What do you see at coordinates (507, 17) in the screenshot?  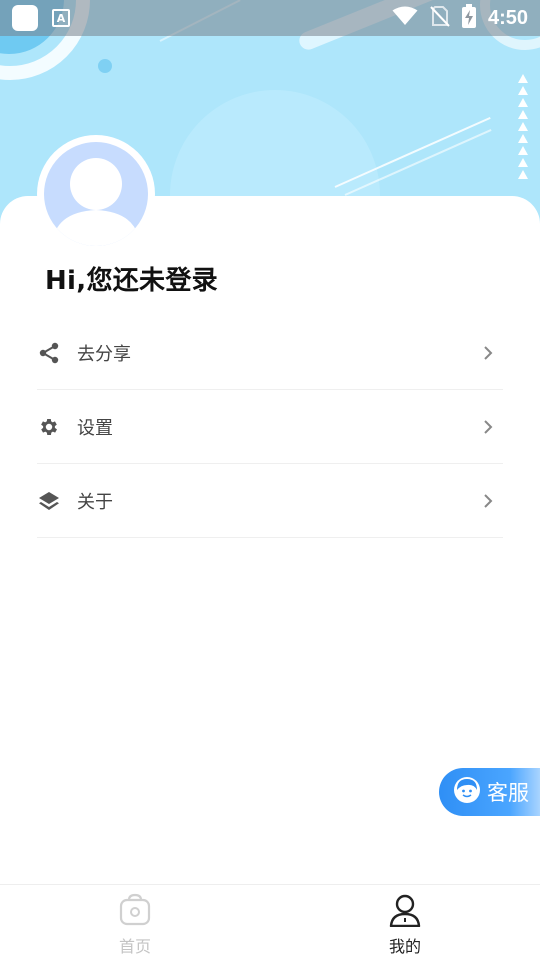 I see `status-time: 4:50` at bounding box center [507, 17].